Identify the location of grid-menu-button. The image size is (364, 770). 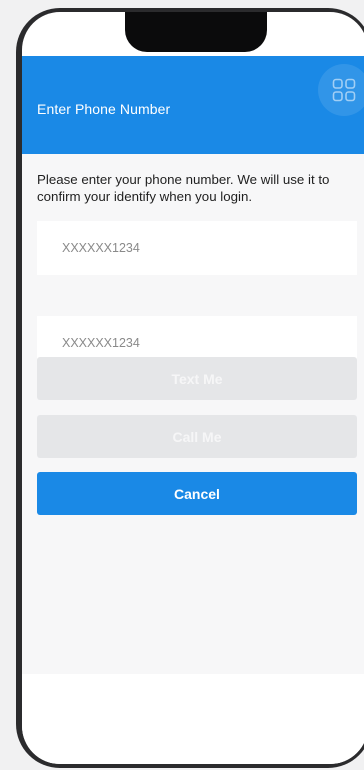
(341, 90).